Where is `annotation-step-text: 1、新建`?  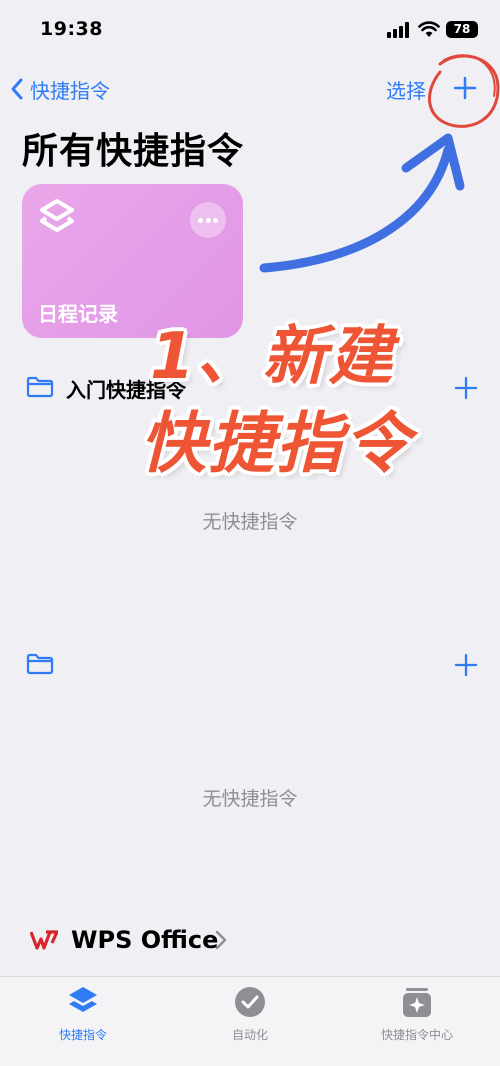
annotation-step-text: 1、新建 is located at coordinates (272, 357).